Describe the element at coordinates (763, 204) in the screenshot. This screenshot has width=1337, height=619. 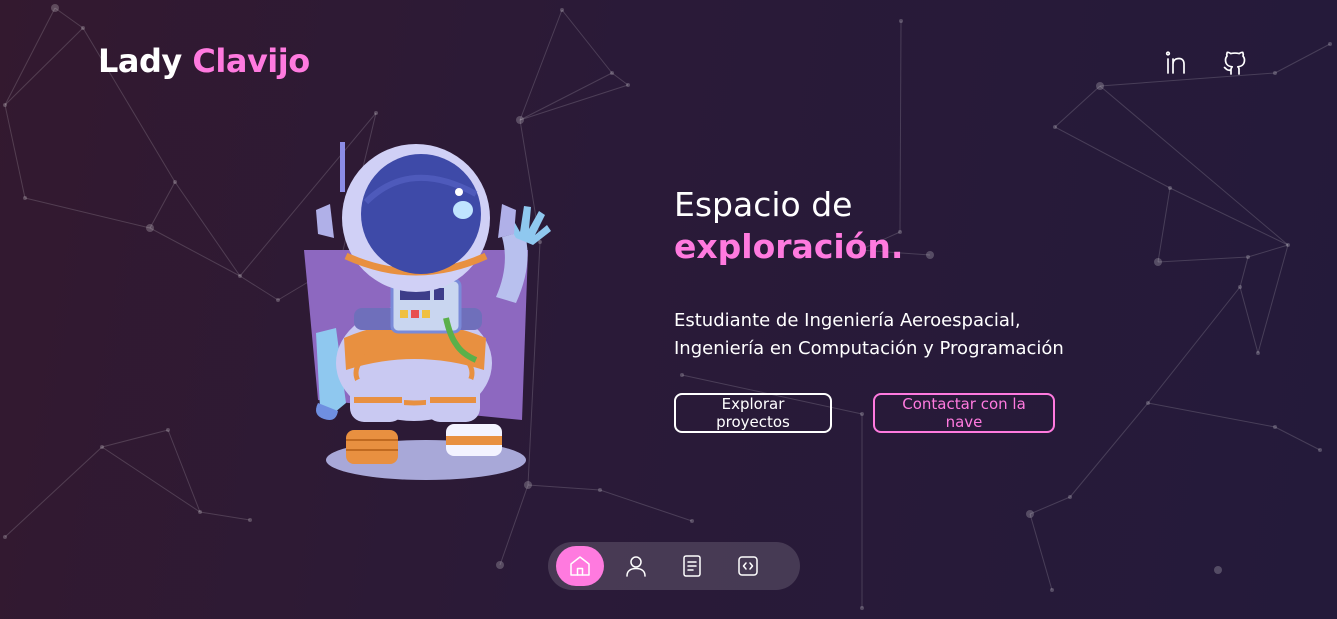
I see `hero-title-line1: Espacio de` at that location.